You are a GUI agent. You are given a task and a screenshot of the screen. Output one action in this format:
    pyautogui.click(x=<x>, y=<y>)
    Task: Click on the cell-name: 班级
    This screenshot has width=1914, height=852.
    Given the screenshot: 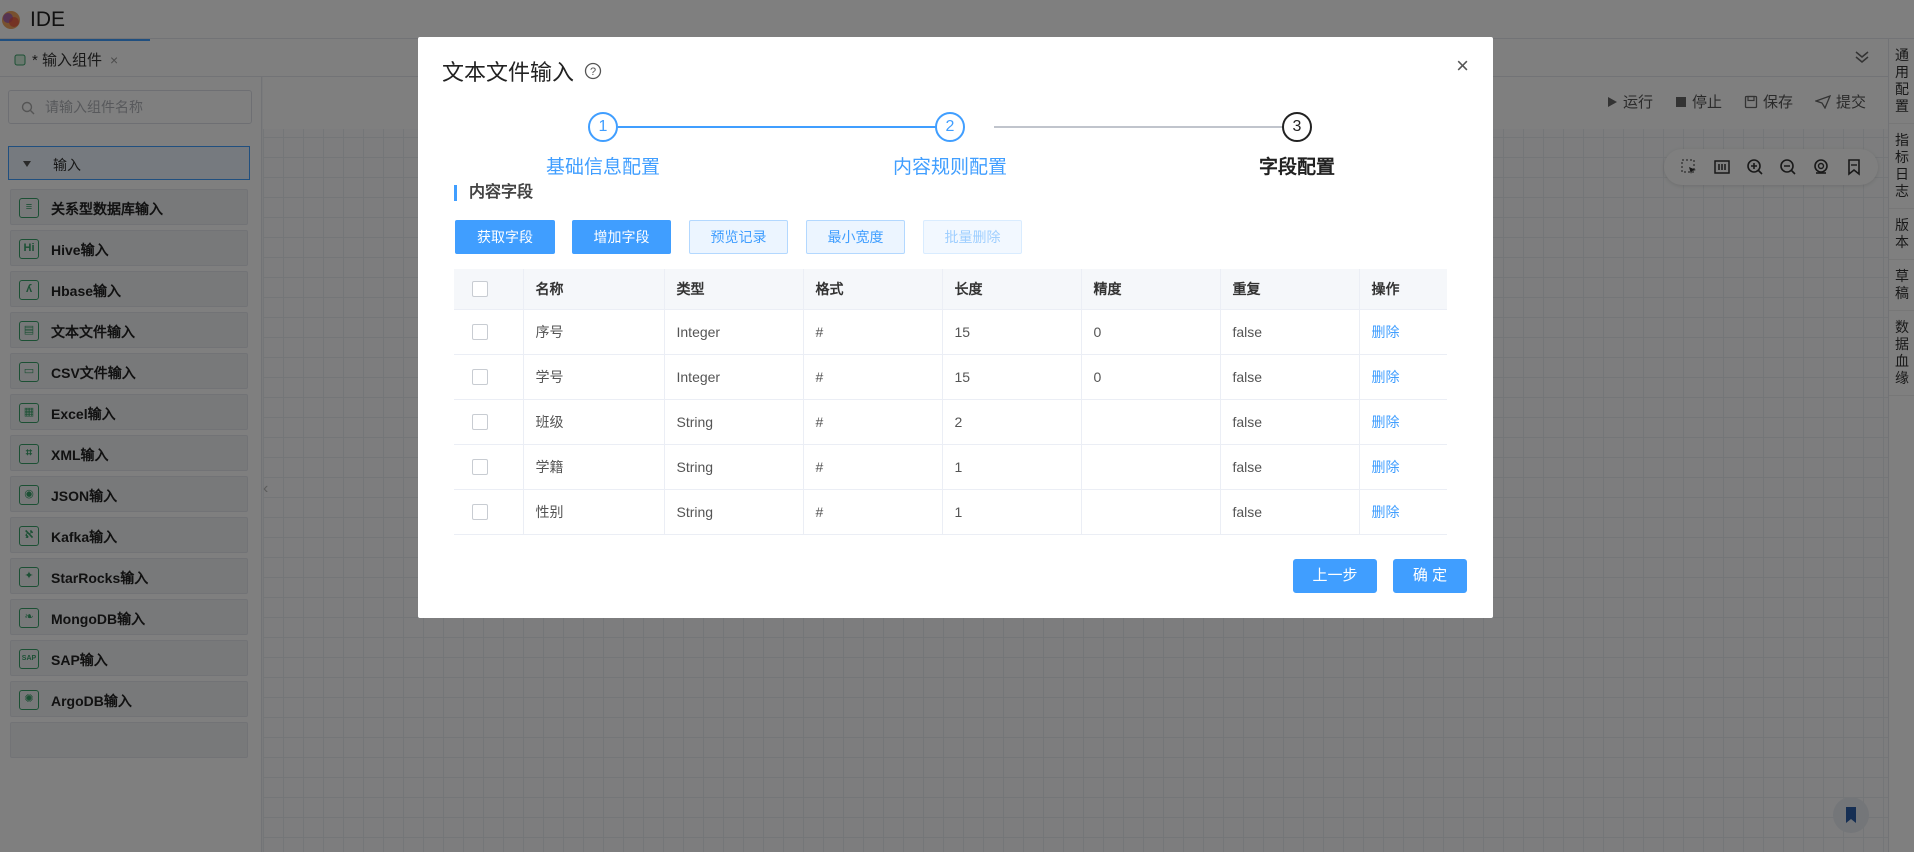 What is the action you would take?
    pyautogui.click(x=594, y=422)
    